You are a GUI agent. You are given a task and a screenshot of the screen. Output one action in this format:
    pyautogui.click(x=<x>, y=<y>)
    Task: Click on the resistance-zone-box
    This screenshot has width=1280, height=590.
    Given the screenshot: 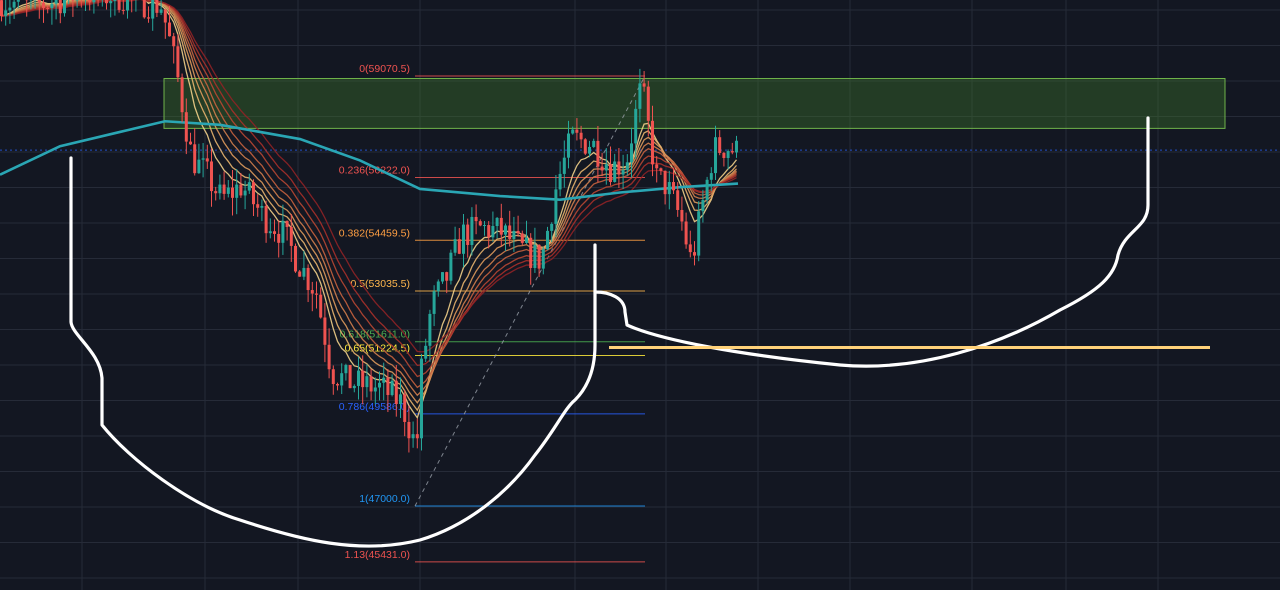 What is the action you would take?
    pyautogui.click(x=694, y=103)
    